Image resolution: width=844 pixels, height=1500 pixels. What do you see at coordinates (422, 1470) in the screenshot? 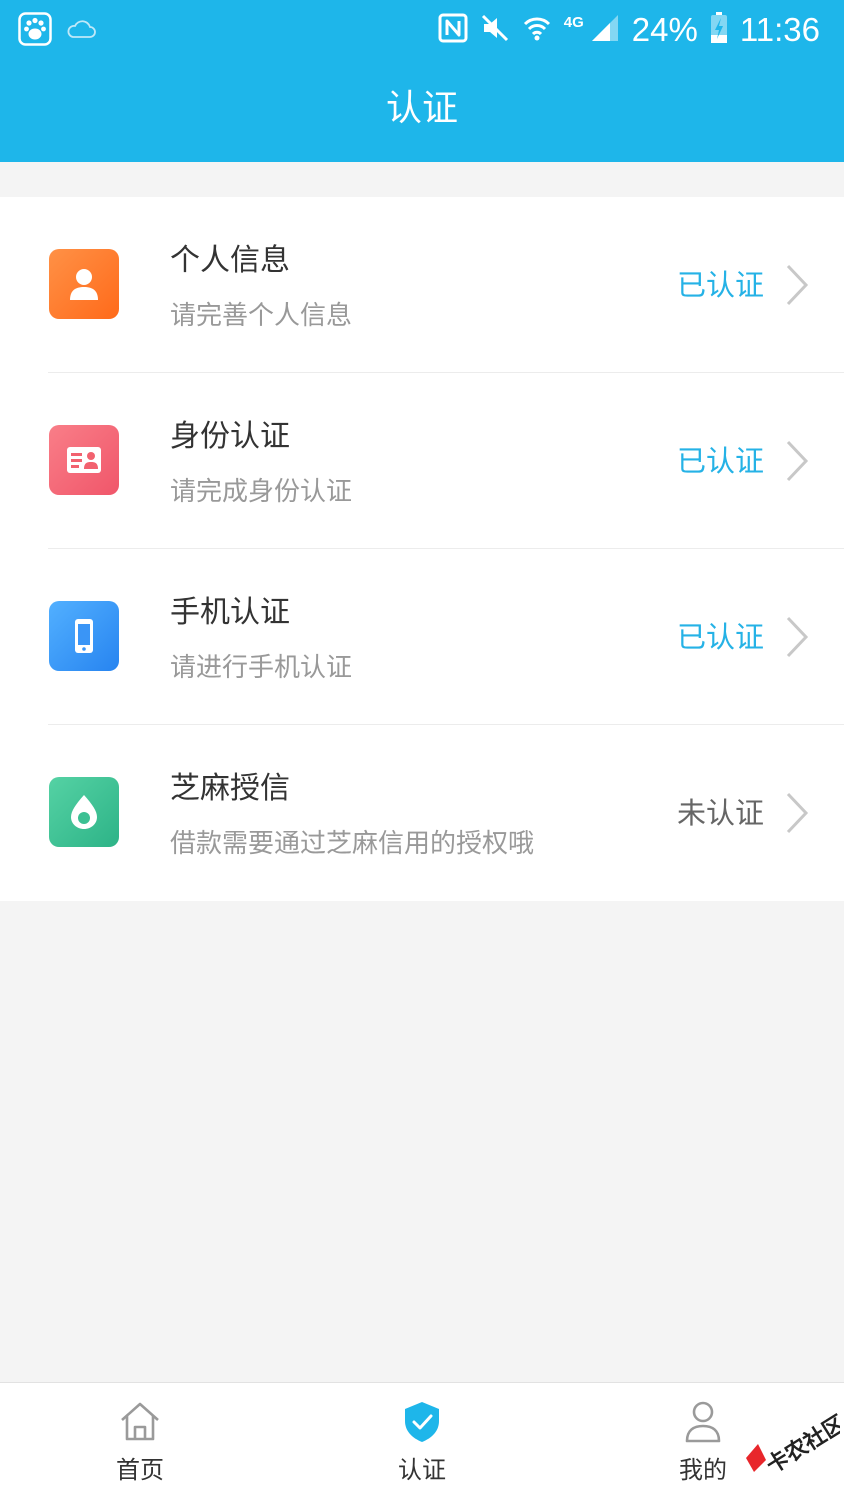
I see `tab-label: 认证` at bounding box center [422, 1470].